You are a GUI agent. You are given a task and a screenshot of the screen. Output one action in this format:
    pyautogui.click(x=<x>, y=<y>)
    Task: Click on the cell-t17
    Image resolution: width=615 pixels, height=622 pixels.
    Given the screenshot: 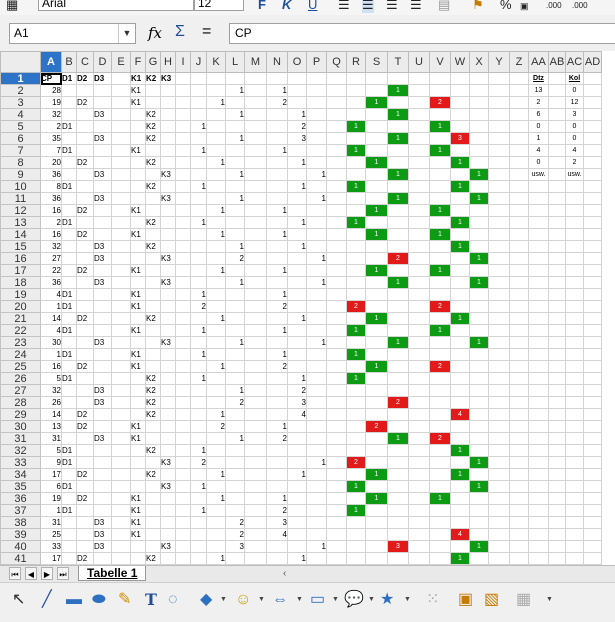 What is the action you would take?
    pyautogui.click(x=398, y=270)
    